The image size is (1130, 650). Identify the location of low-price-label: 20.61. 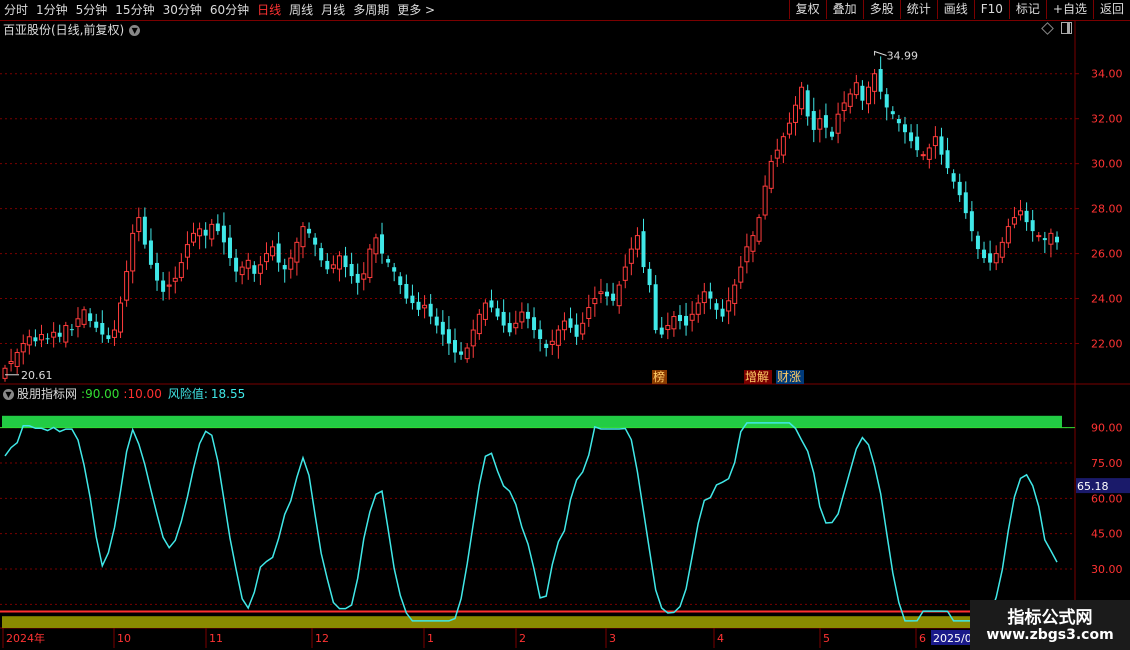
(37, 375).